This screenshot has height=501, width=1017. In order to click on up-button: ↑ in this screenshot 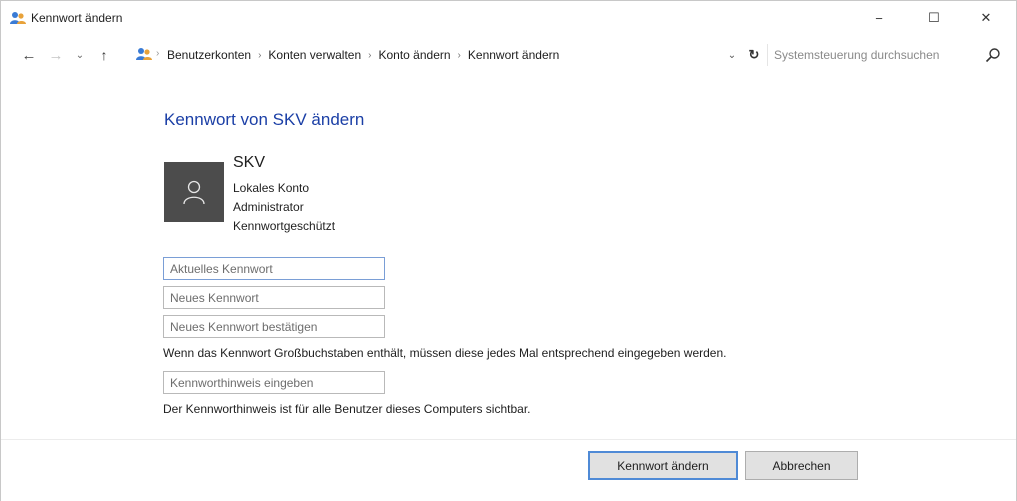, I will do `click(104, 55)`.